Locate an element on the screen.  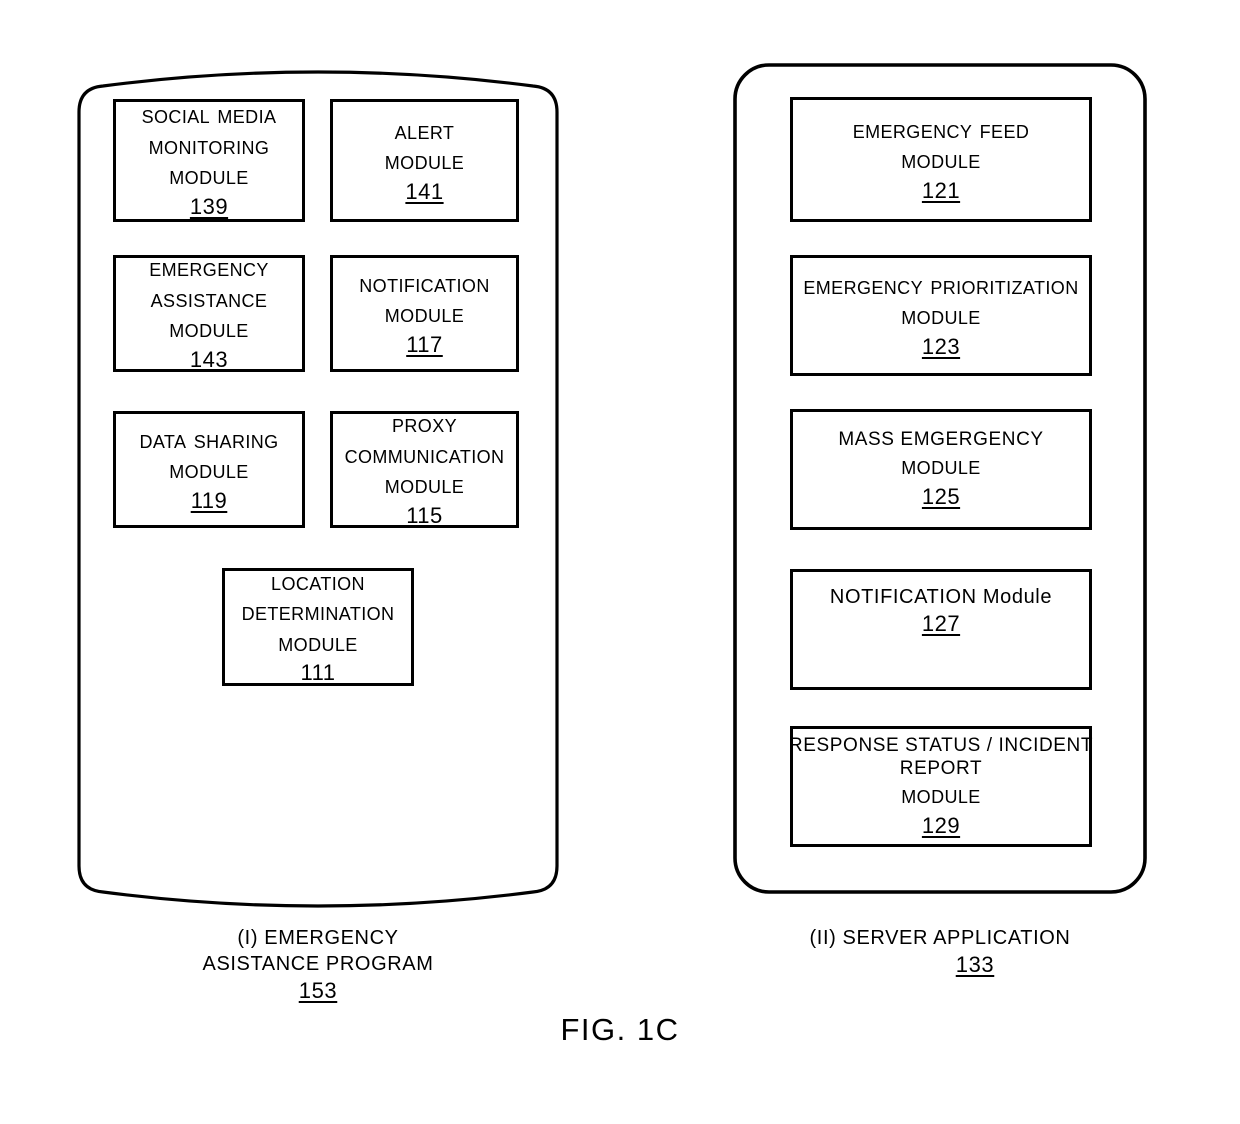
module-box-server-notification: NOTIFICATION Module 127 is located at coordinates (941, 629).